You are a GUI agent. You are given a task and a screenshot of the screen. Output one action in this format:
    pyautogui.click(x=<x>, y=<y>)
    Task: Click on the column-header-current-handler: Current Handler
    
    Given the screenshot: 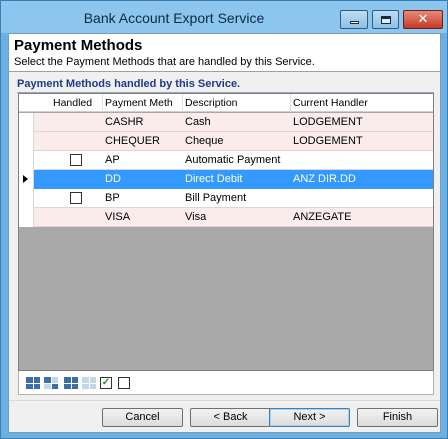 What is the action you would take?
    pyautogui.click(x=330, y=103)
    